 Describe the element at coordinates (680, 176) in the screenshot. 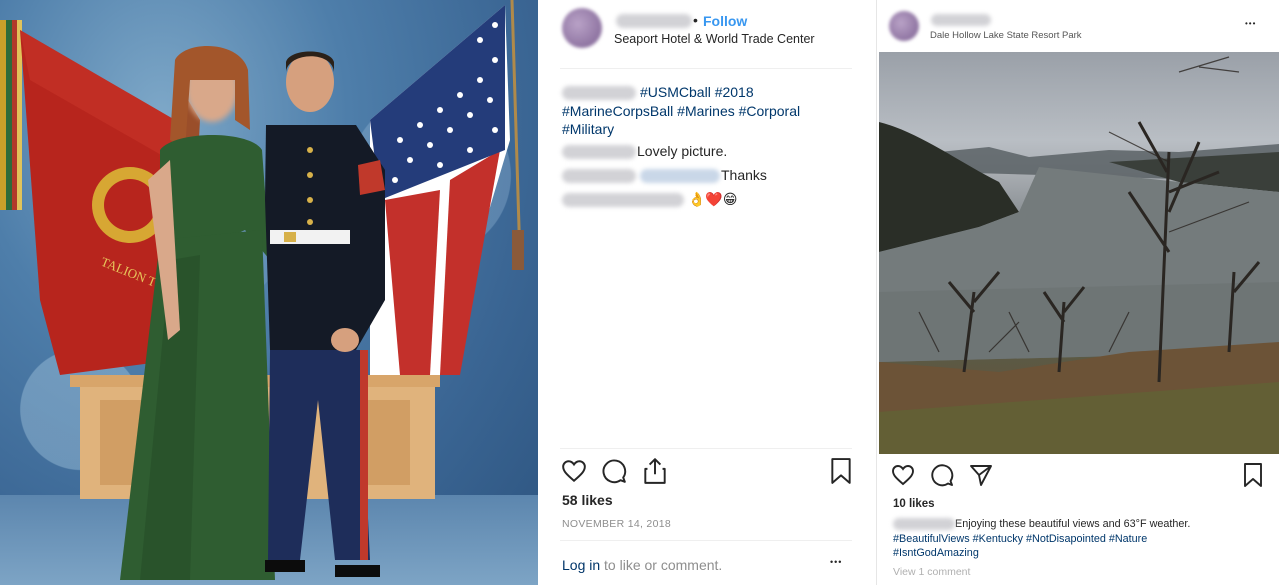

I see `mention-blurred` at that location.